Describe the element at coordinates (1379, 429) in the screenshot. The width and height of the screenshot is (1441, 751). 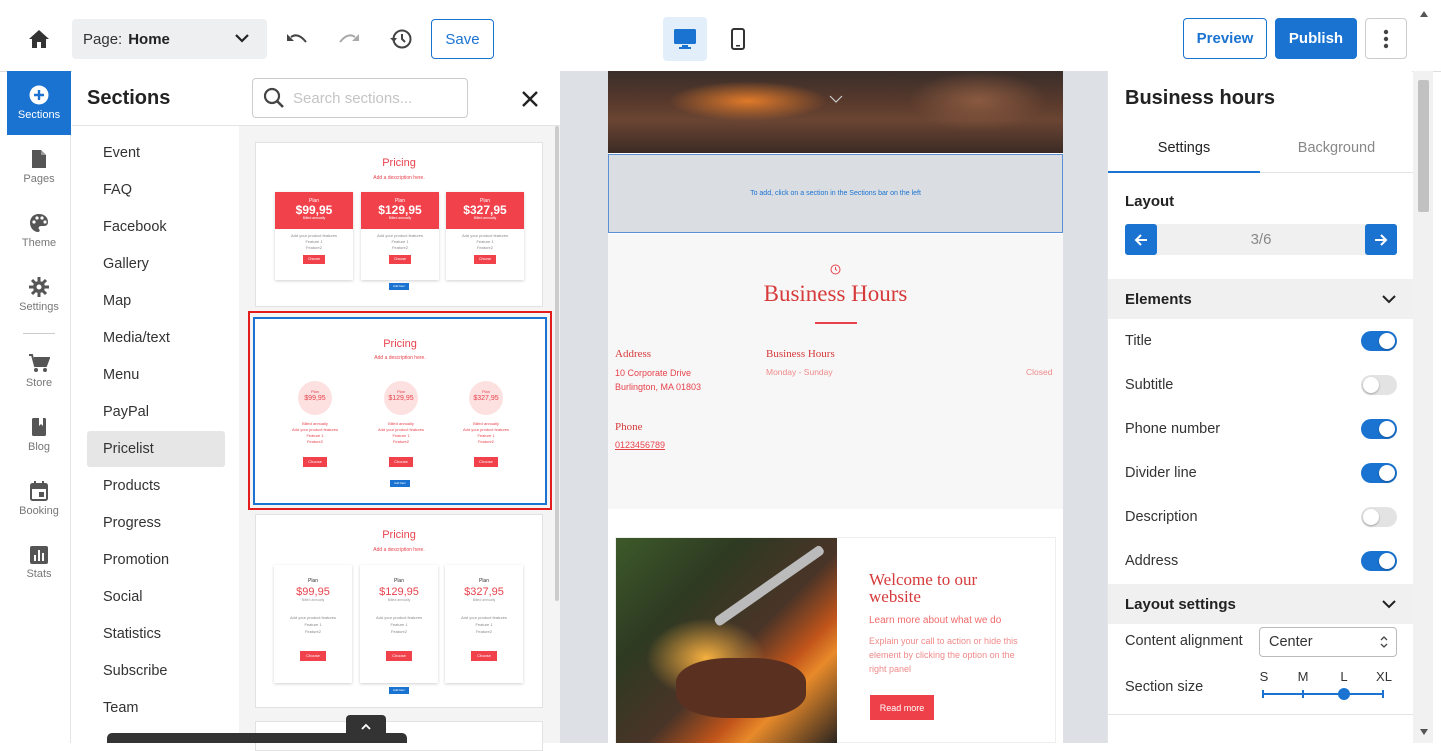
I see `phone-number-toggle` at that location.